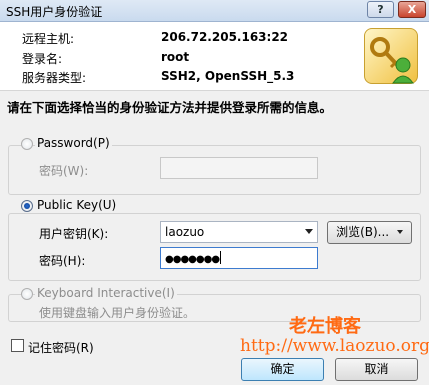 The width and height of the screenshot is (429, 385). I want to click on passphrase-input: ●●●●●●●, so click(239, 258).